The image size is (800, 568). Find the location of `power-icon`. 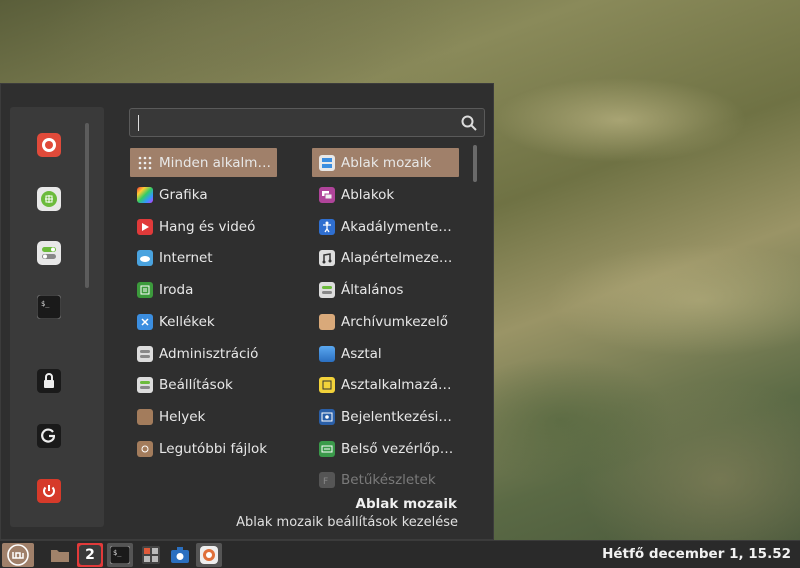

power-icon is located at coordinates (49, 491).